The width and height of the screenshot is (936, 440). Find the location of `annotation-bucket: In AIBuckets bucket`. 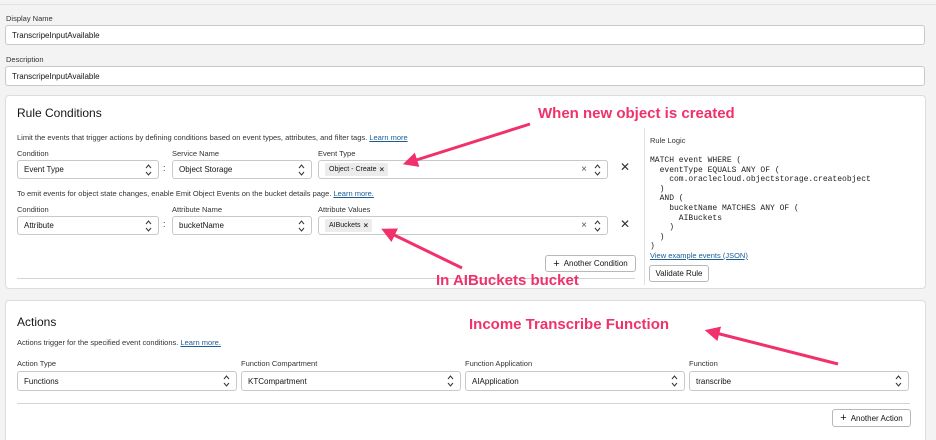

annotation-bucket: In AIBuckets bucket is located at coordinates (507, 280).